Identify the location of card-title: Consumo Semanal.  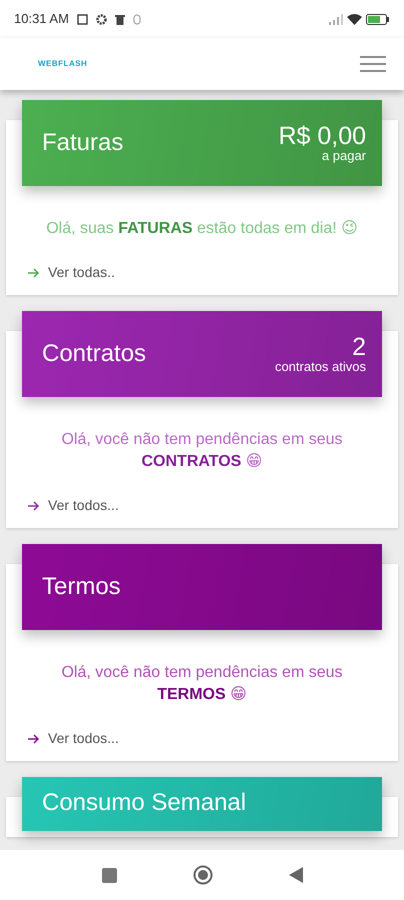
(144, 803).